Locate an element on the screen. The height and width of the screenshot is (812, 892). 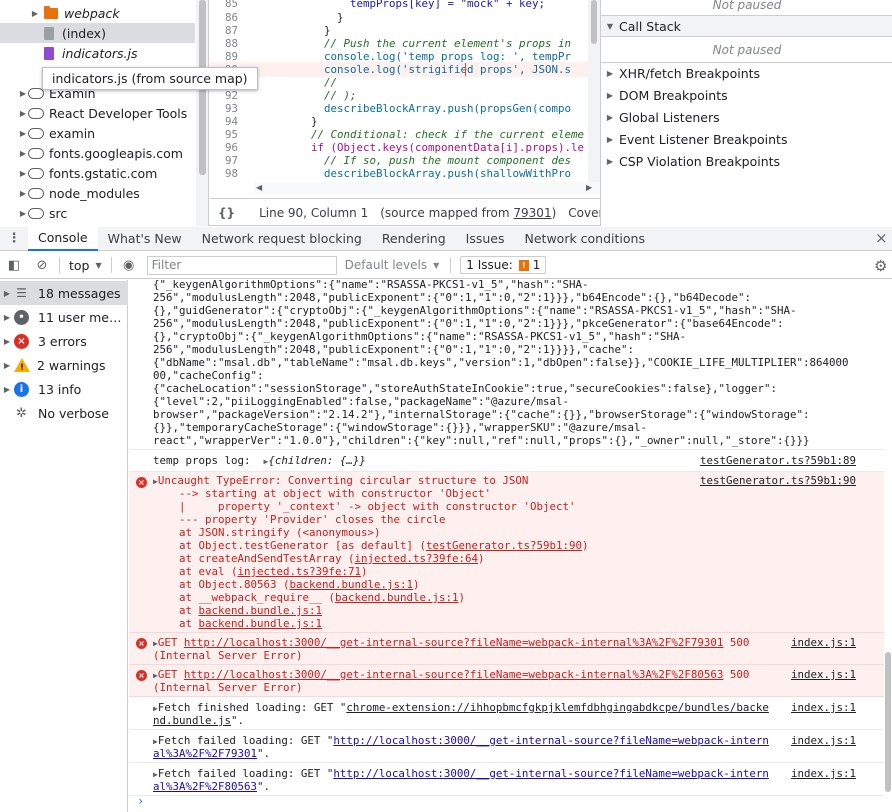
xhr-breakpoints-section: ▶ XHR/fetch Breakpoints is located at coordinates (746, 73).